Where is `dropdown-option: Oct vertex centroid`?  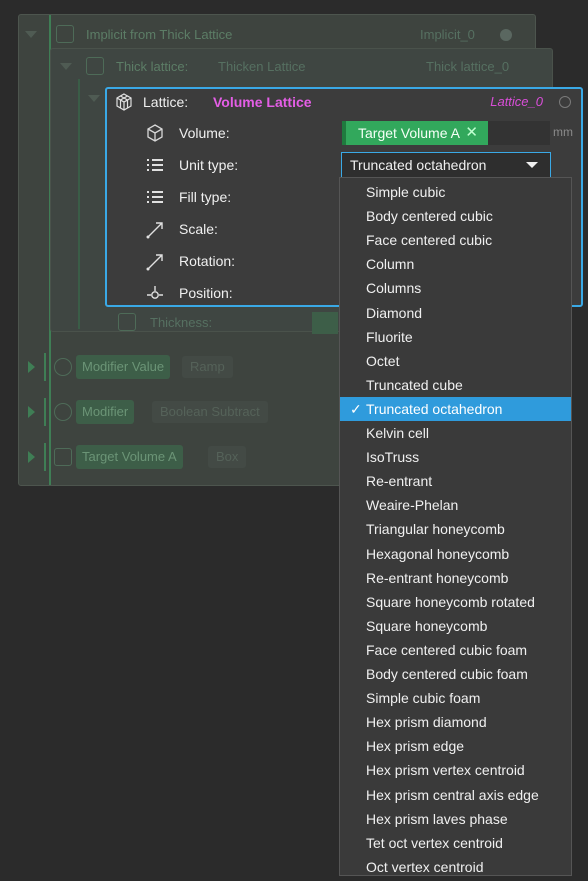 dropdown-option: Oct vertex centroid is located at coordinates (455, 867).